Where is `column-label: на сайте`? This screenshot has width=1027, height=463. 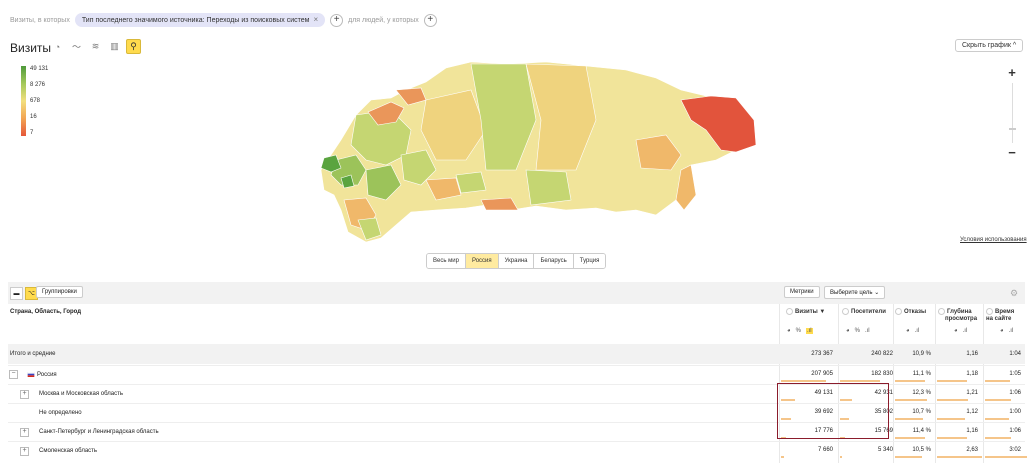
column-label: на сайте is located at coordinates (999, 319).